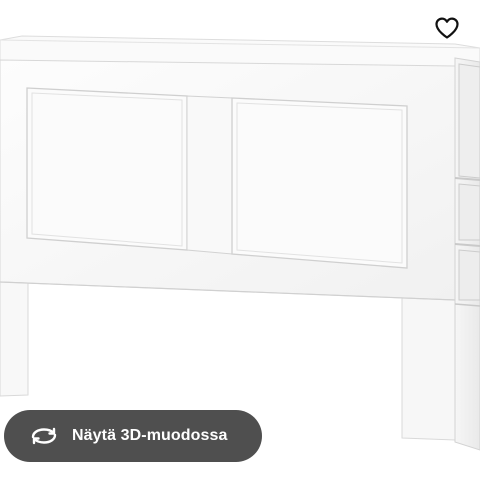  I want to click on view-3d-label: Näytä 3D-muodossa, so click(150, 435).